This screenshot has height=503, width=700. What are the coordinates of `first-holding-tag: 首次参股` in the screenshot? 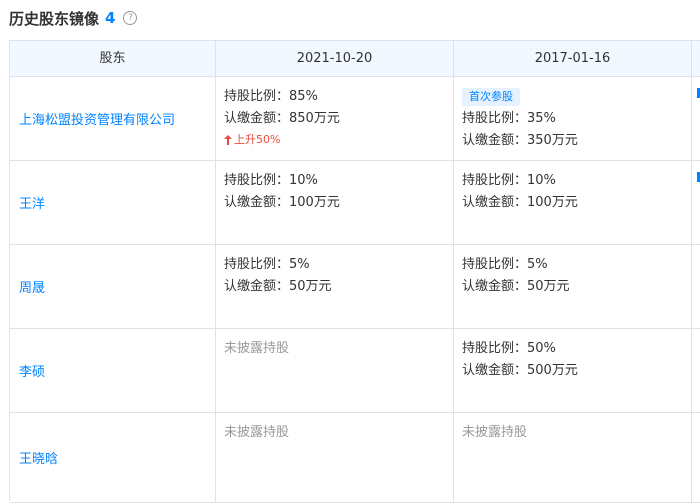 It's located at (491, 97).